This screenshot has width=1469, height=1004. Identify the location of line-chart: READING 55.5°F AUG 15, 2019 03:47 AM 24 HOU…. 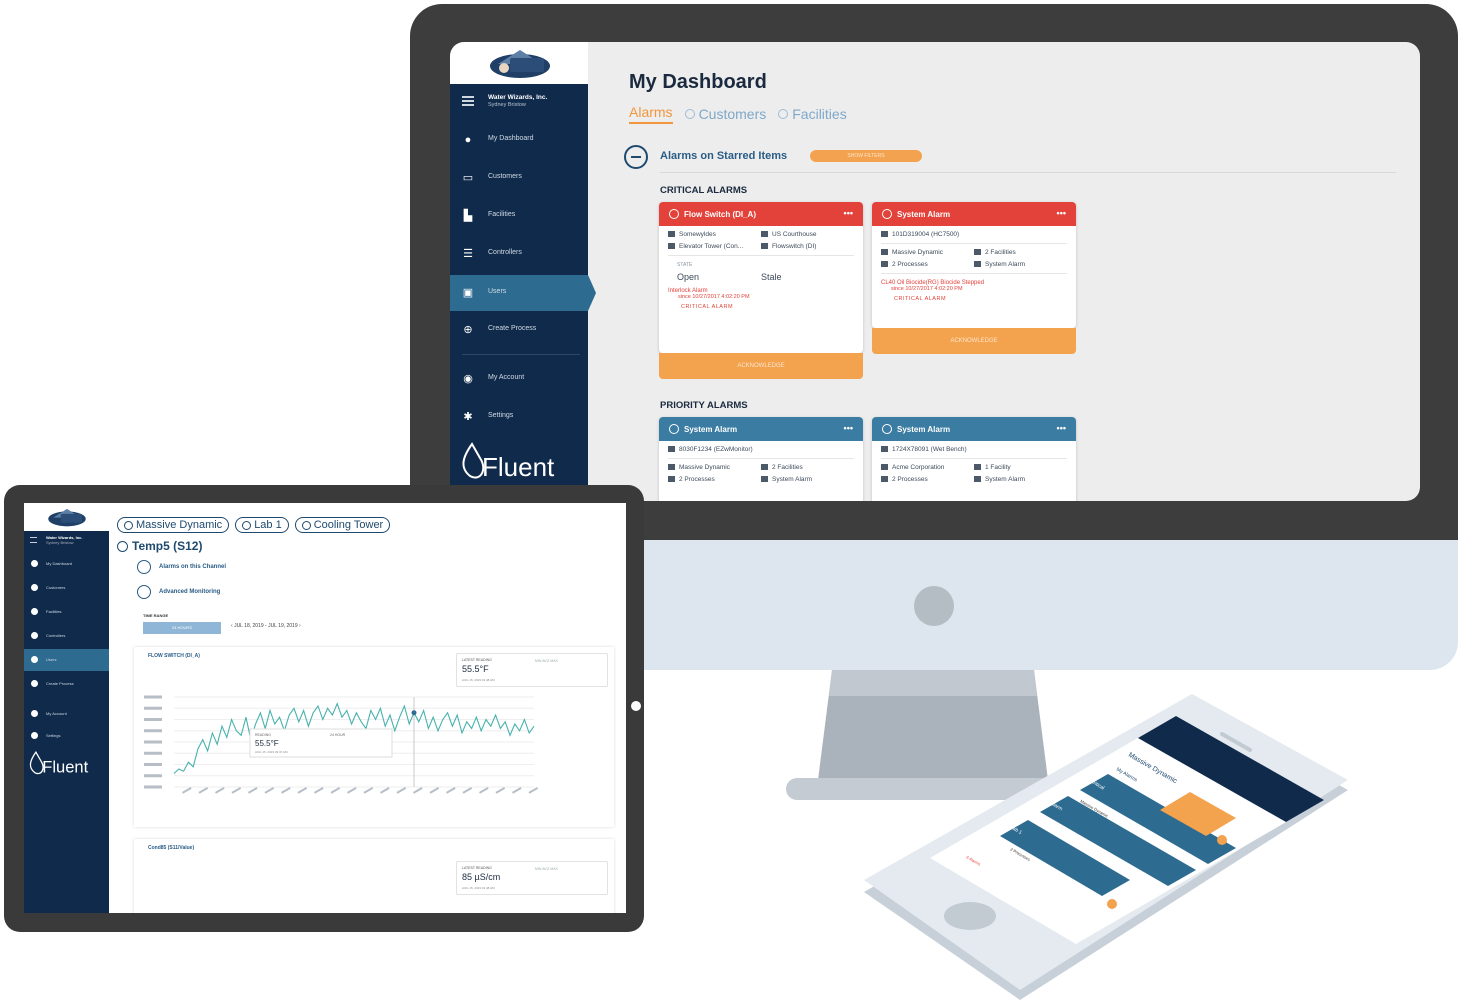
(374, 757).